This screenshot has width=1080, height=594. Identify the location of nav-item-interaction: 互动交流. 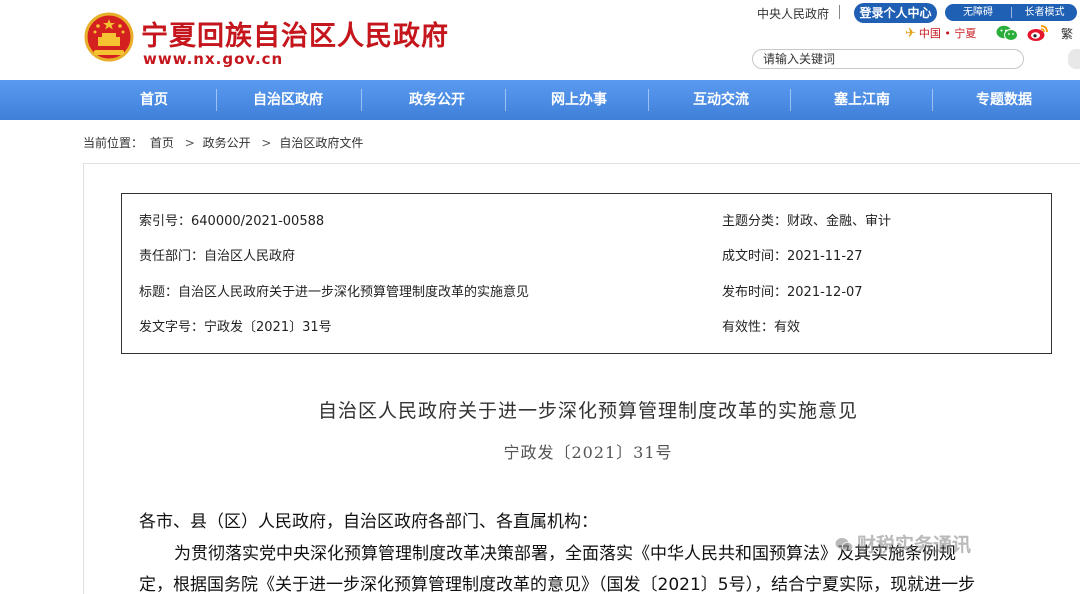
(721, 100).